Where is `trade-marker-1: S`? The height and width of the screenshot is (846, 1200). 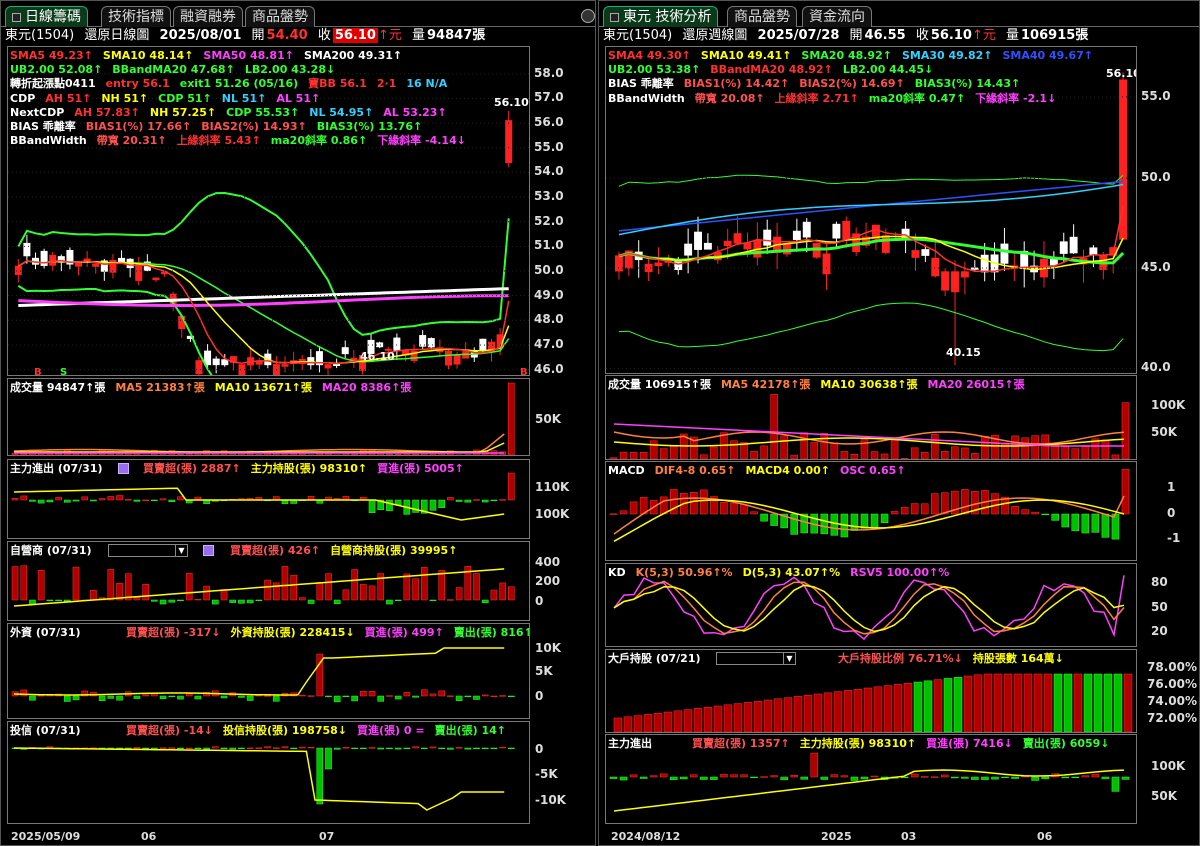 trade-marker-1: S is located at coordinates (63, 371).